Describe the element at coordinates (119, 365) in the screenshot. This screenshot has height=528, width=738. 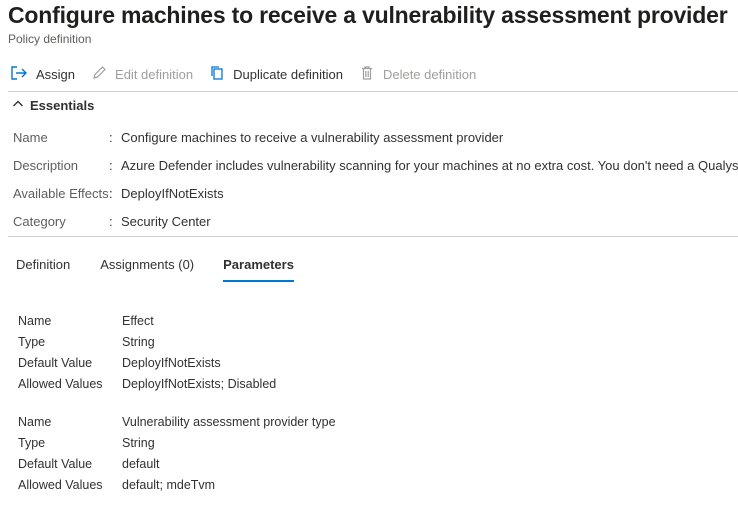
I see `param-row: Default Value DeployIfNotExists` at that location.